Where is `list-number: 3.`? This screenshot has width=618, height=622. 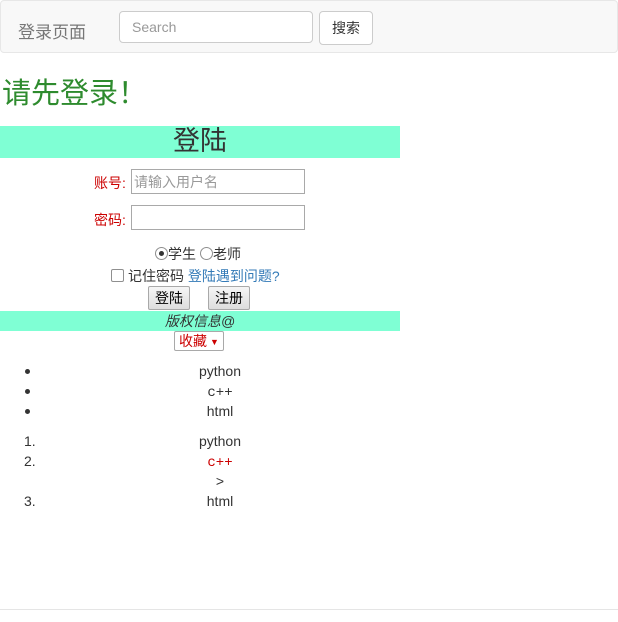
list-number: 3. is located at coordinates (30, 501).